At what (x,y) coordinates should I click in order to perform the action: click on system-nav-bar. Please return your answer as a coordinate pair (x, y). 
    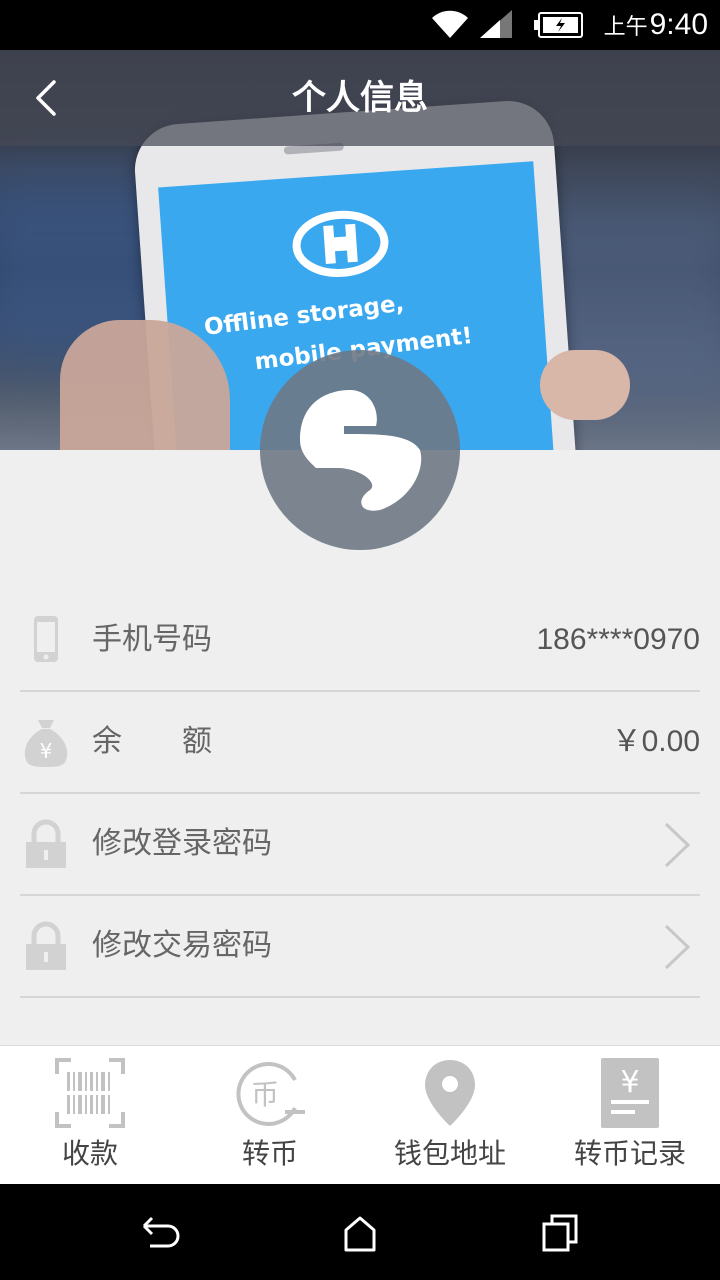
    Looking at the image, I should click on (360, 1232).